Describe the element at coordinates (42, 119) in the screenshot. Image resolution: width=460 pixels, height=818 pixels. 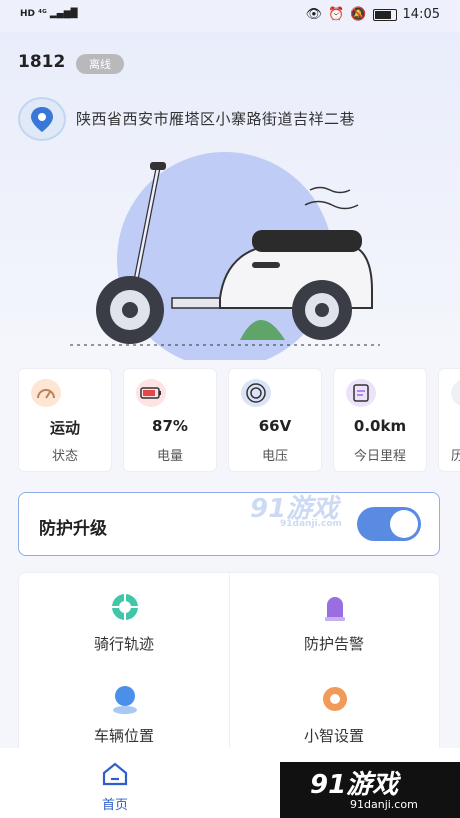
I see `location-pin-icon` at that location.